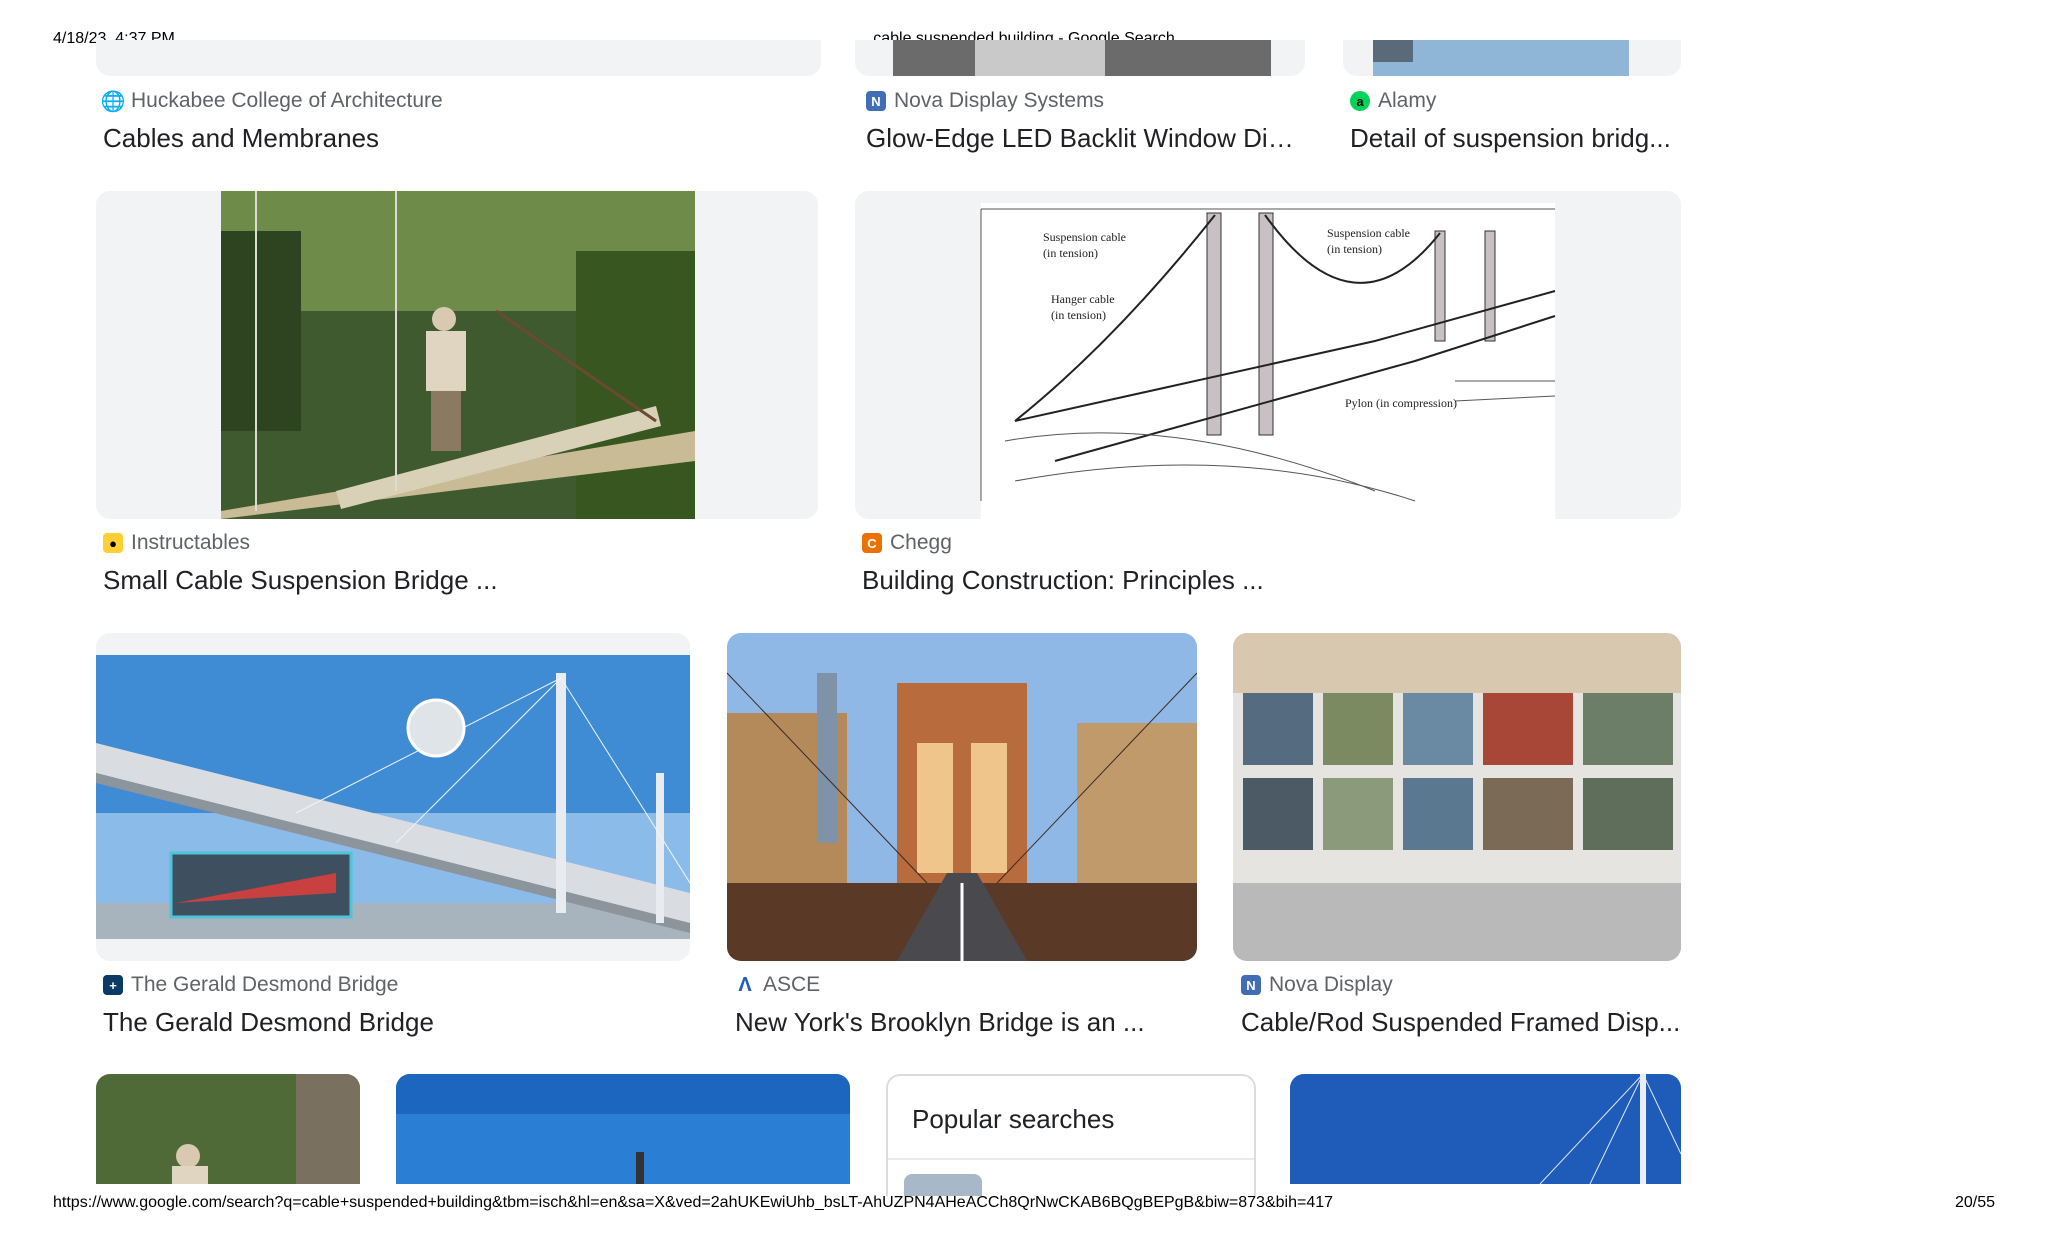  I want to click on result-source: a Alamy, so click(1393, 101).